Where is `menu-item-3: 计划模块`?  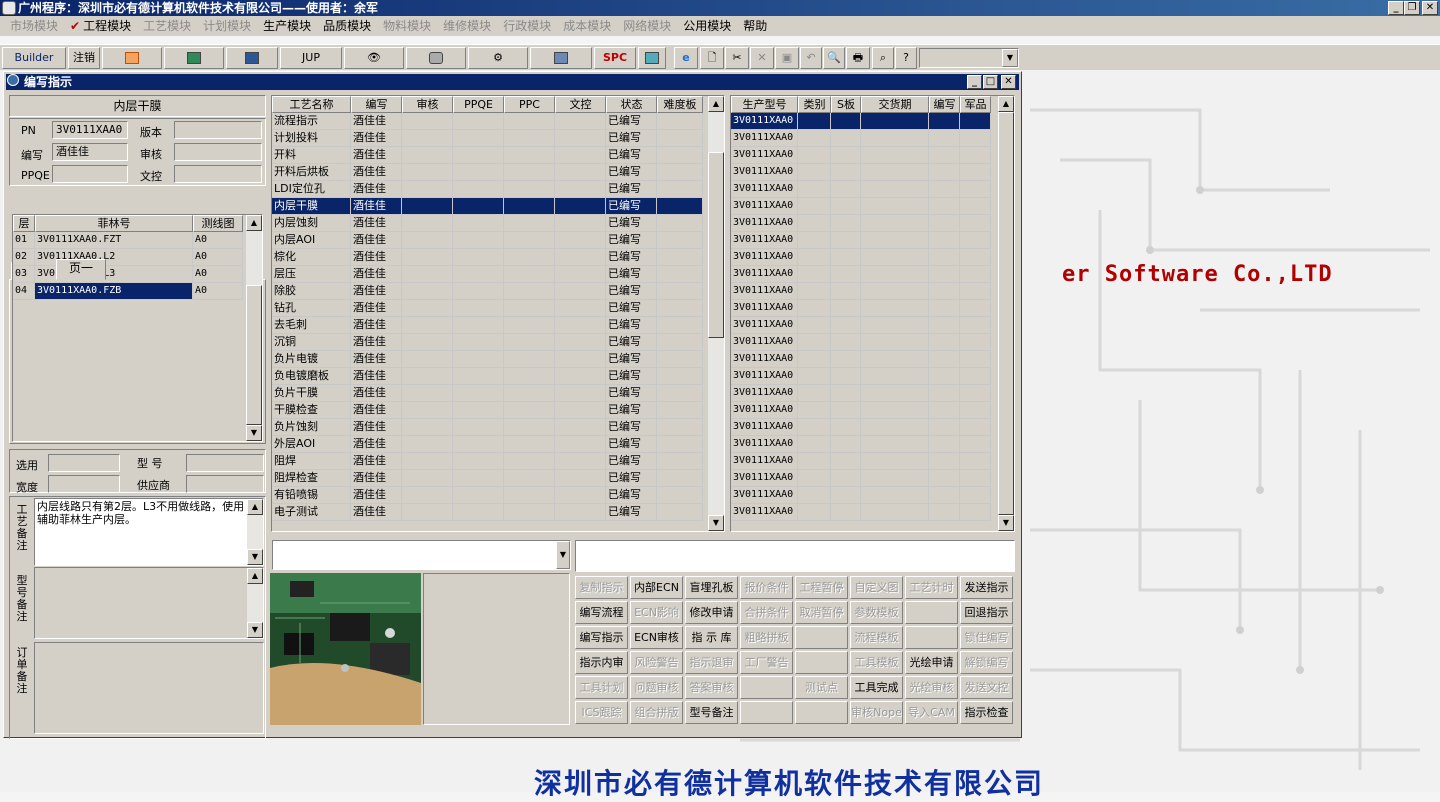
menu-item-3: 计划模块 is located at coordinates (227, 26).